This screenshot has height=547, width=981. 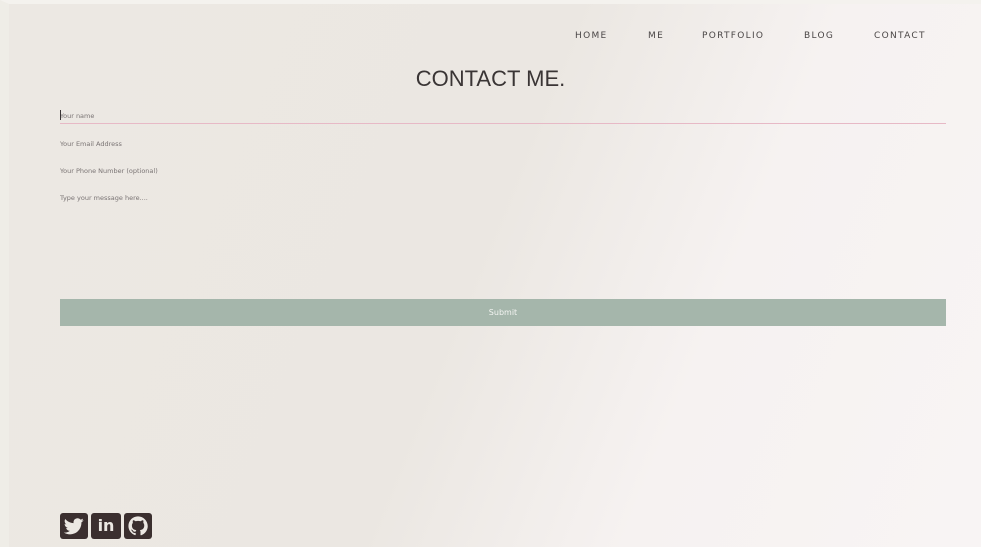 I want to click on github-icon, so click(x=138, y=526).